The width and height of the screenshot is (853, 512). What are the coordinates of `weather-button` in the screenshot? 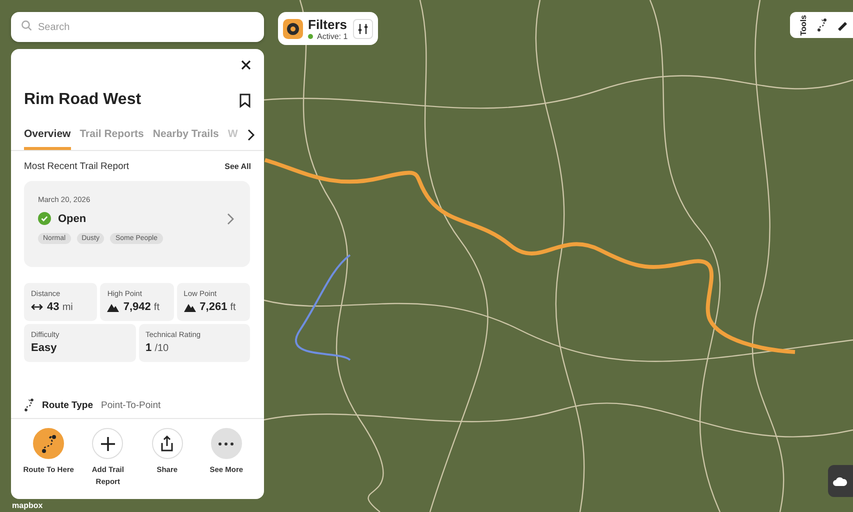 It's located at (840, 481).